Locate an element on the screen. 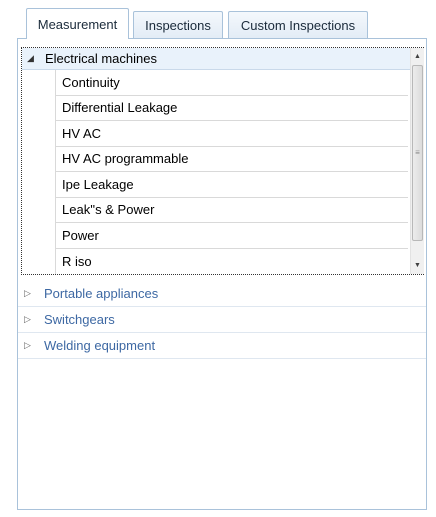 The width and height of the screenshot is (436, 517). tab-custom-inspections: Custom Inspections is located at coordinates (298, 24).